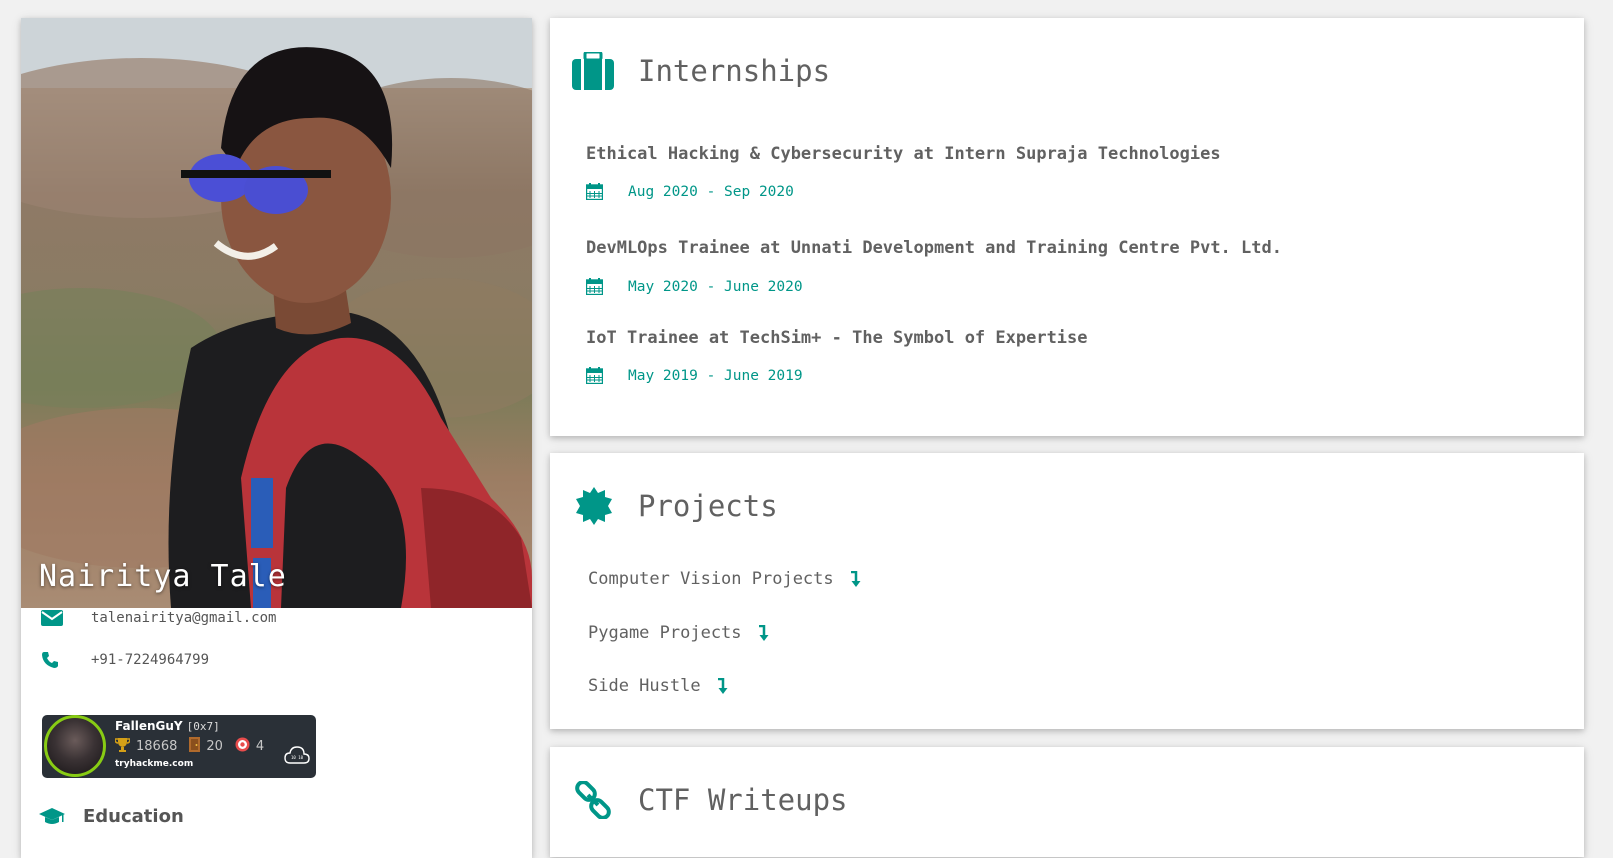 The height and width of the screenshot is (858, 1613). What do you see at coordinates (242, 746) in the screenshot?
I see `target-icon` at bounding box center [242, 746].